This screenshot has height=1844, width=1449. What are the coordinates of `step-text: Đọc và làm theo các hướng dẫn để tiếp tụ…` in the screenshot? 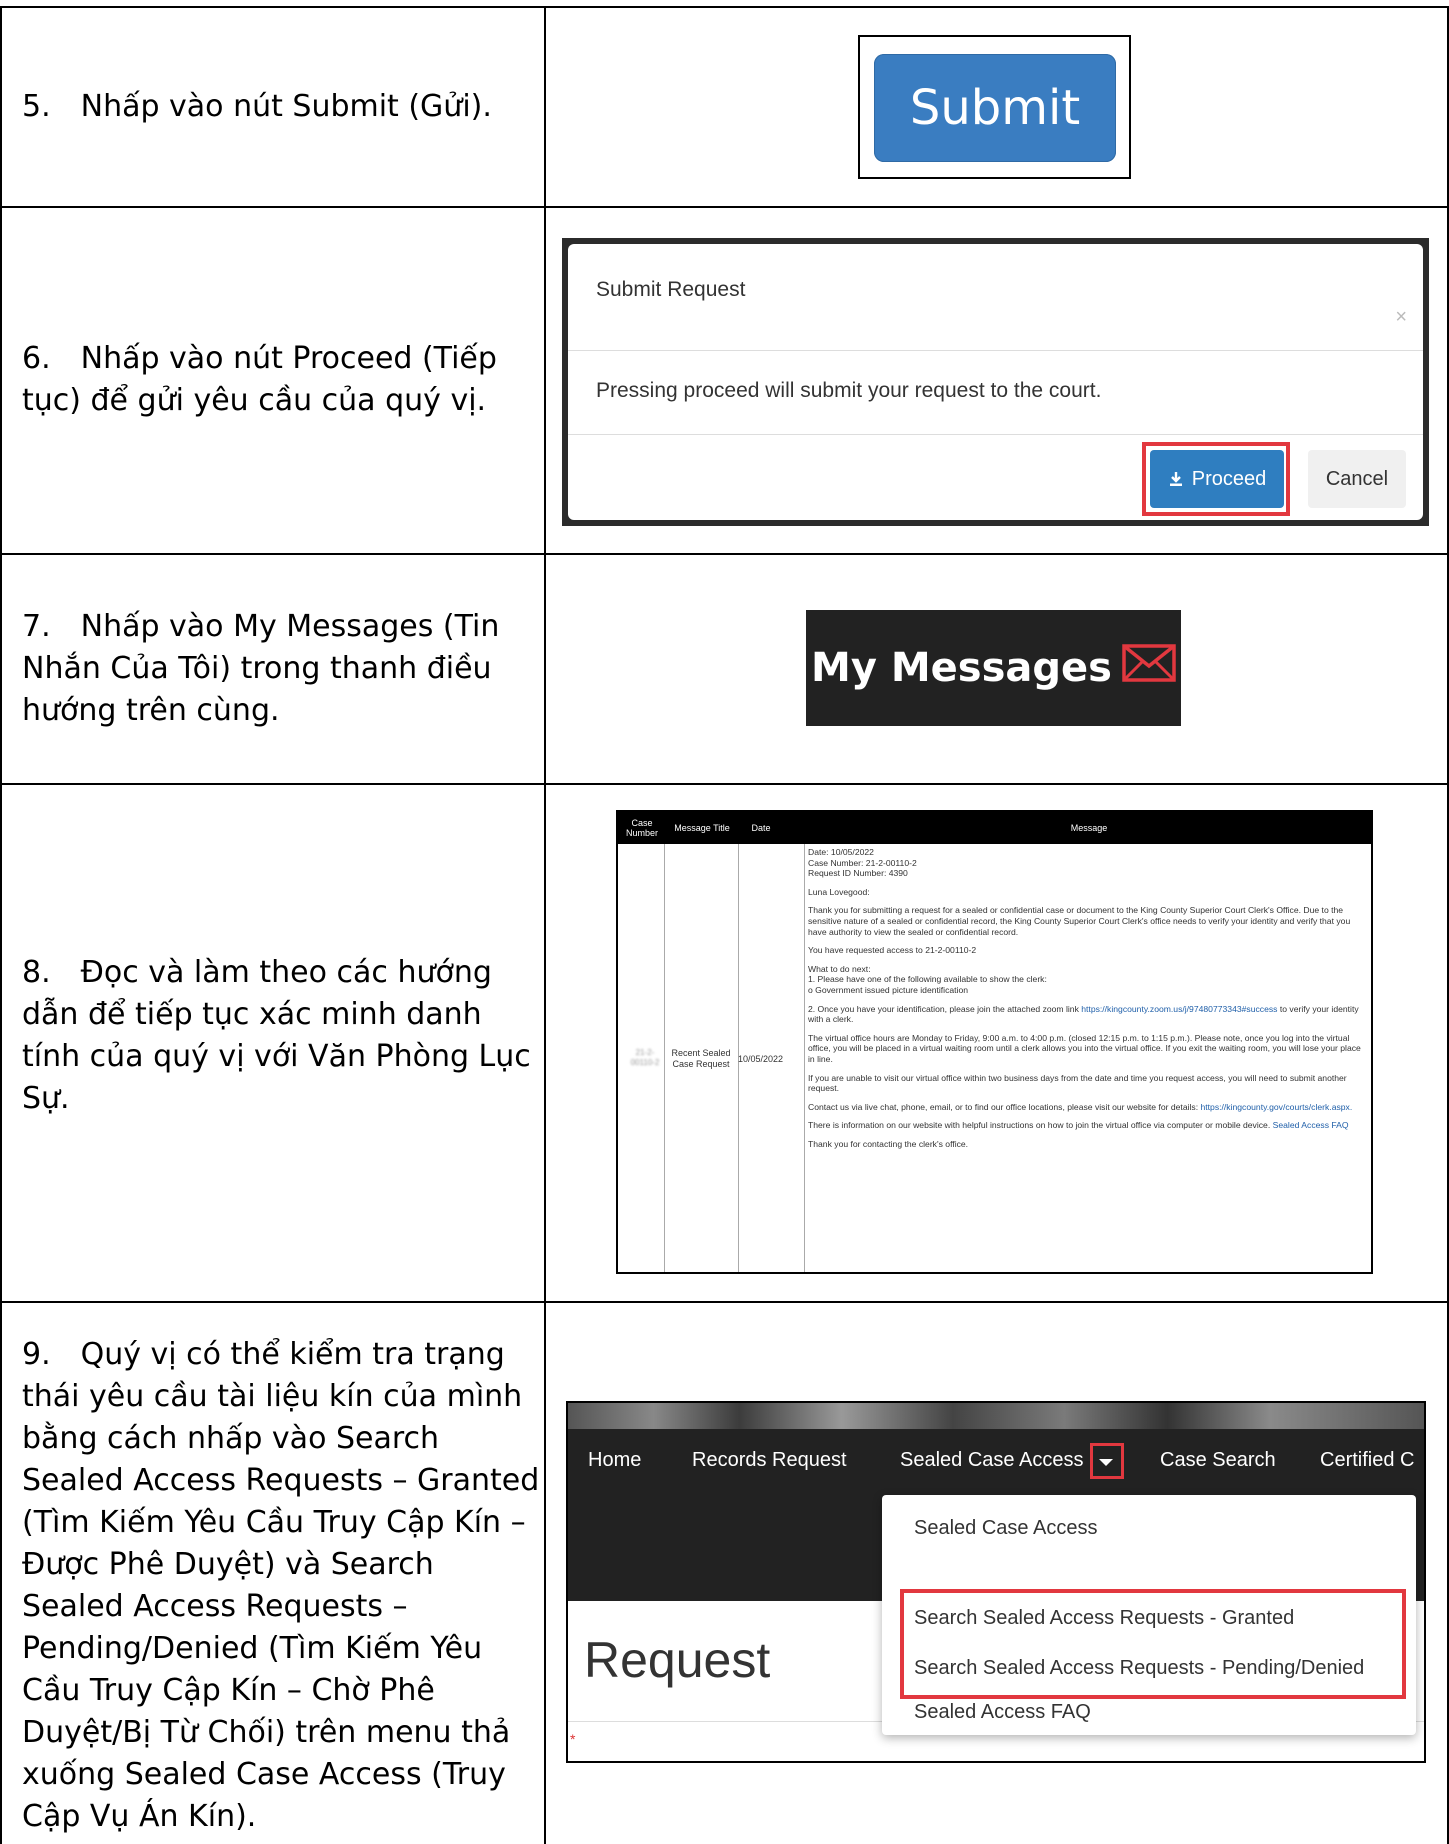 It's located at (276, 1035).